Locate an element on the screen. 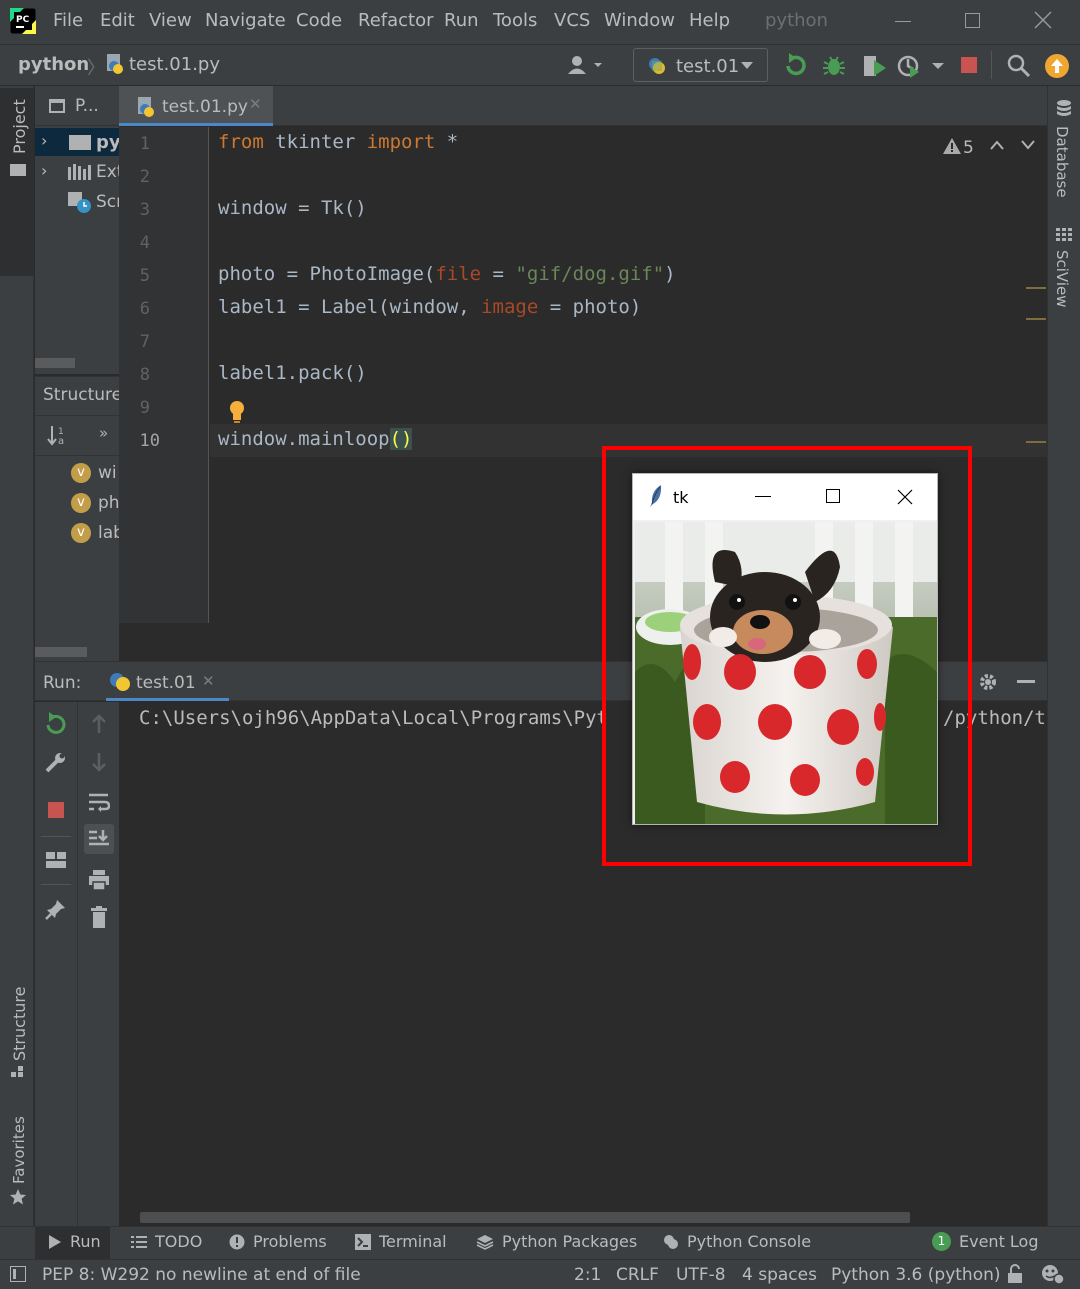  menu-edit: Edit is located at coordinates (117, 20).